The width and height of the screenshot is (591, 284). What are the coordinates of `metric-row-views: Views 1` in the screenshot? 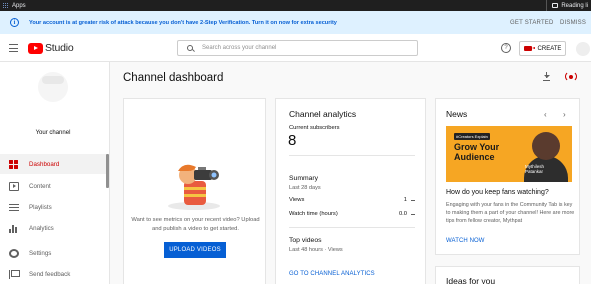 It's located at (352, 200).